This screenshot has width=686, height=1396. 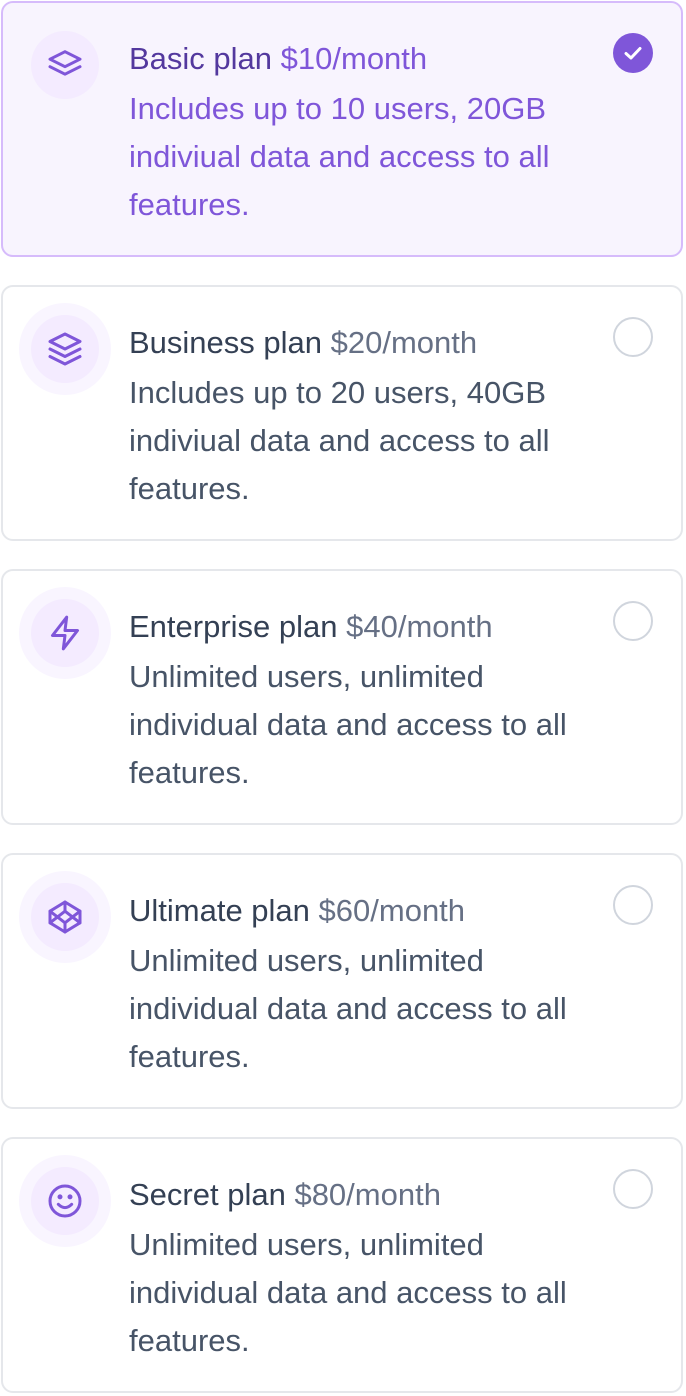 I want to click on plan-price: $60/month, so click(x=392, y=910).